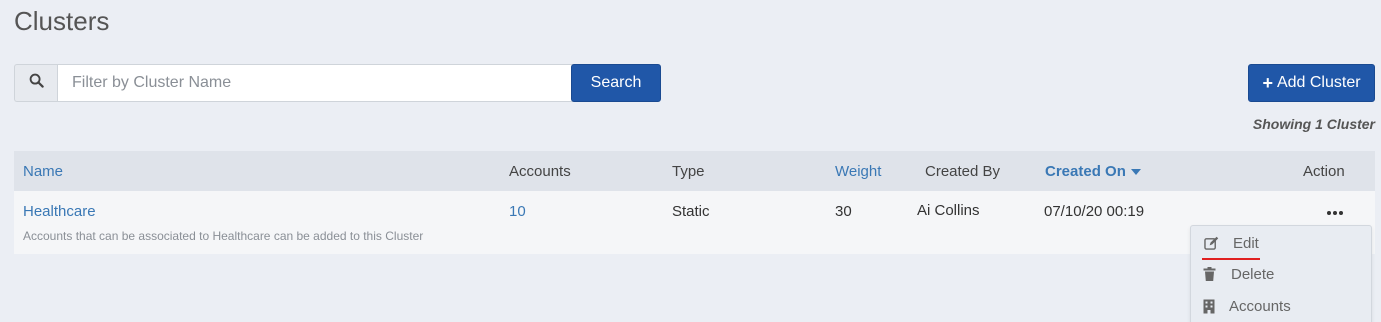 The image size is (1381, 322). I want to click on more-horizontal-icon, so click(1335, 213).